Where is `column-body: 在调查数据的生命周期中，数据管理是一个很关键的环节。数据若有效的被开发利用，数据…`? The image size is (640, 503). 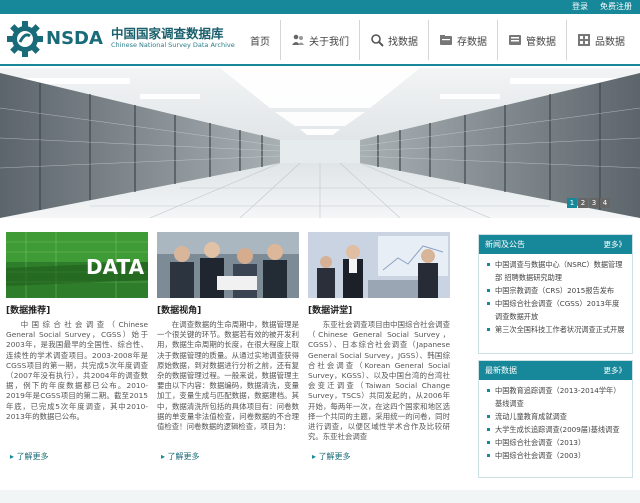
column-body: 在调查数据的生命周期中，数据管理是一个很关键的环节。数据若有效的被开发利用，数据… is located at coordinates (228, 376).